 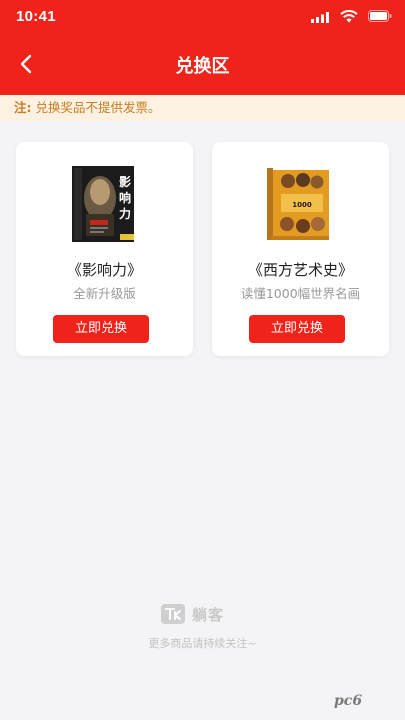 I want to click on svg-text: 力, so click(x=125, y=213).